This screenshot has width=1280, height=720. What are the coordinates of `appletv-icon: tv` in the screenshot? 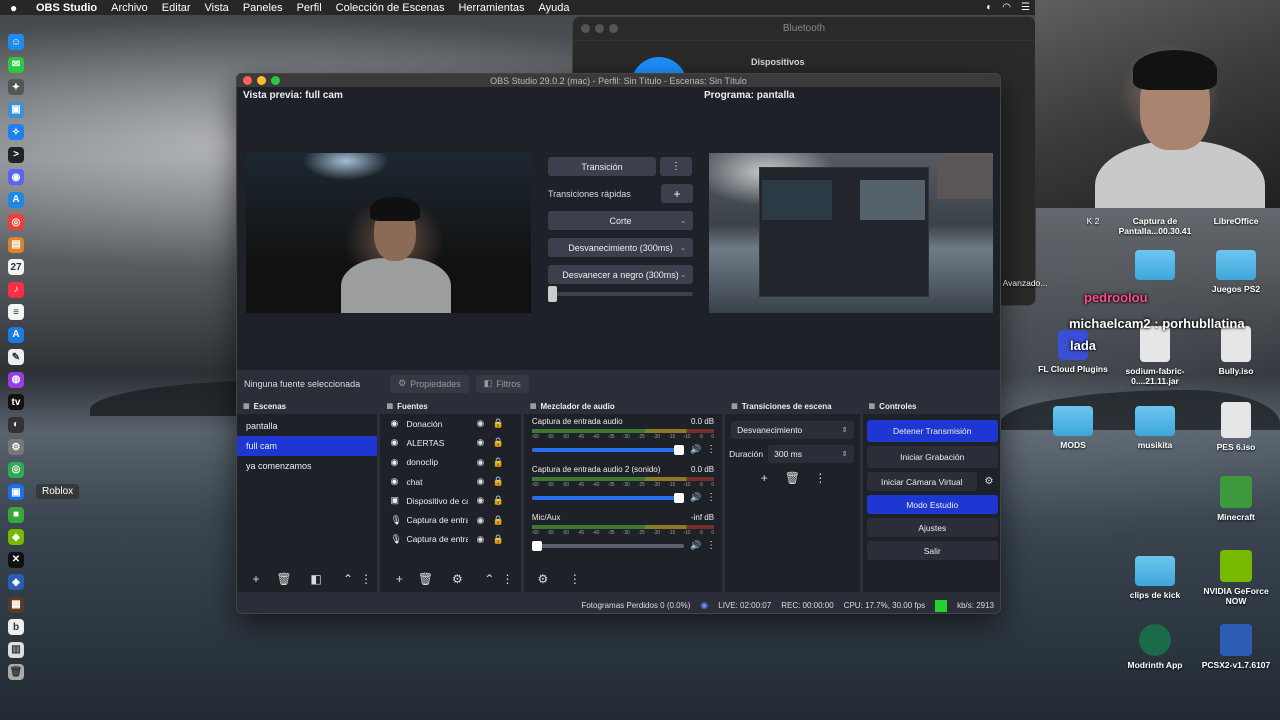 It's located at (16, 402).